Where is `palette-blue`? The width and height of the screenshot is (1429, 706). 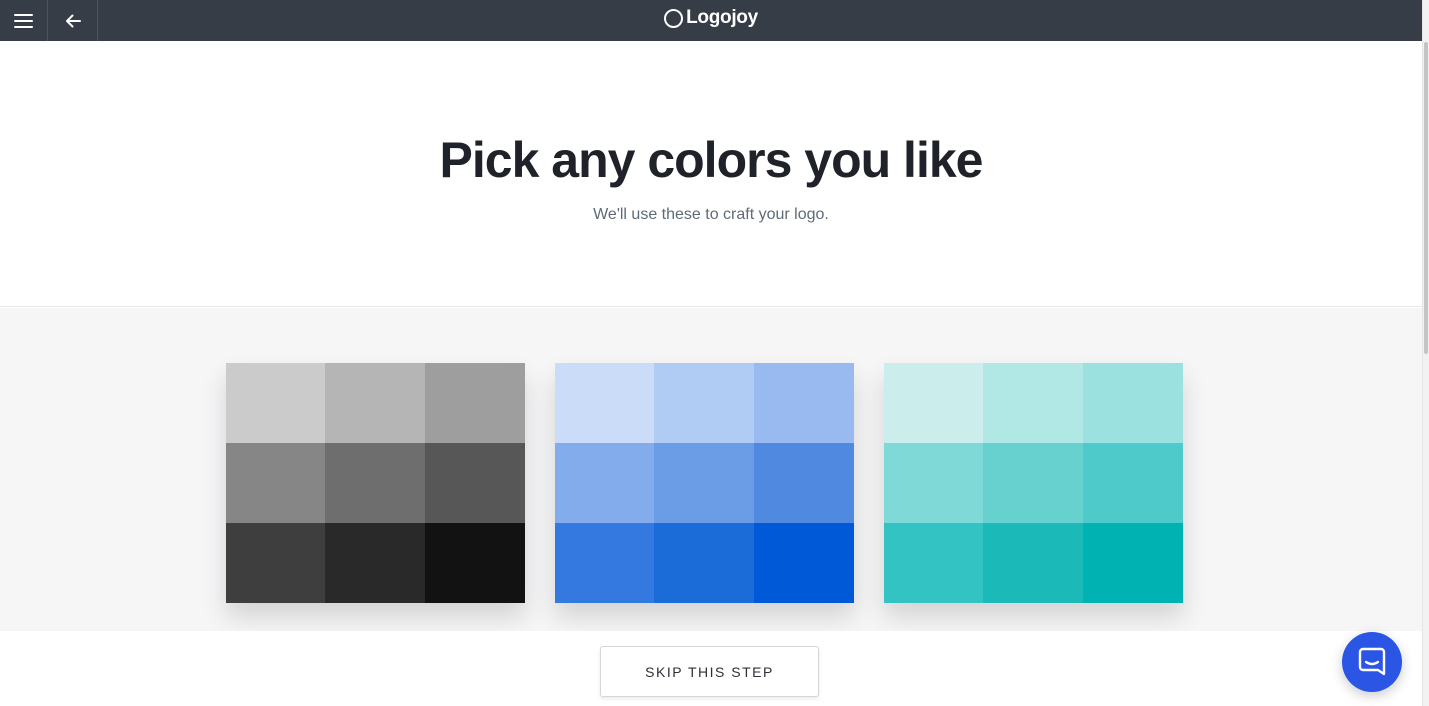
palette-blue is located at coordinates (704, 483).